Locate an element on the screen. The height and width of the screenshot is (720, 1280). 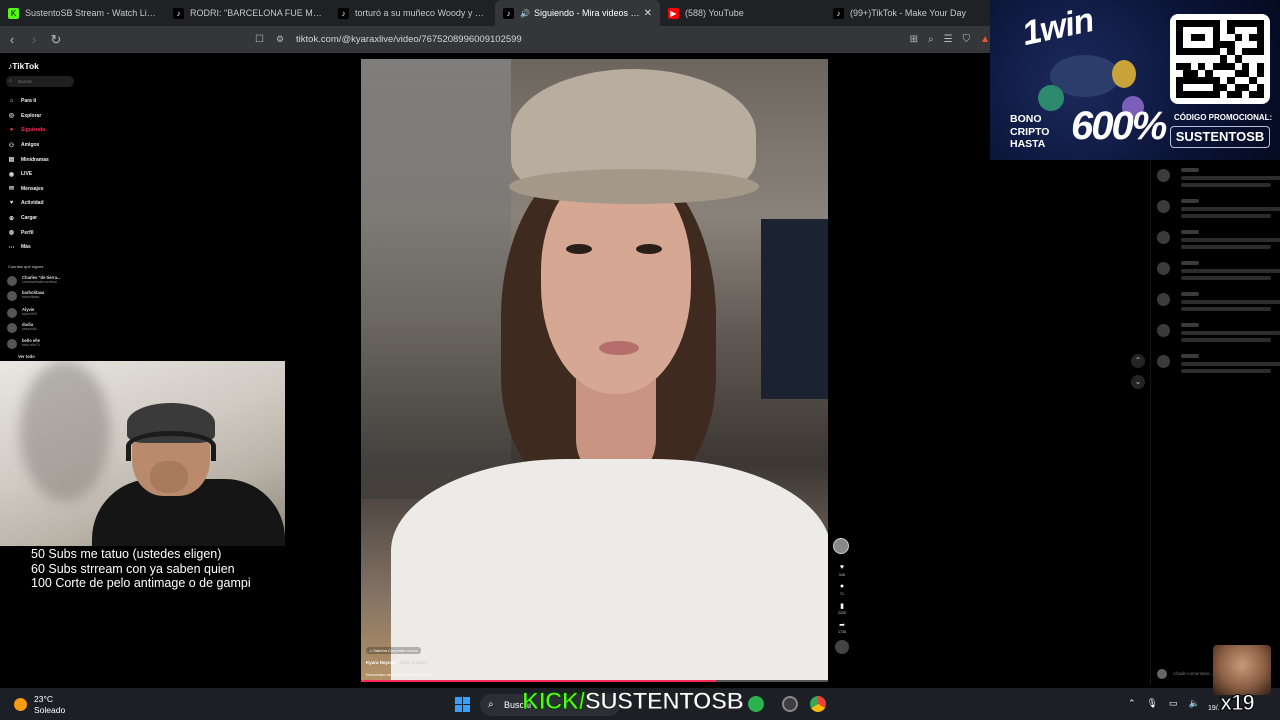
browser-tab: ♪ 🔊Siguiendo - Mira videos publ... ✕ is located at coordinates (577, 13).